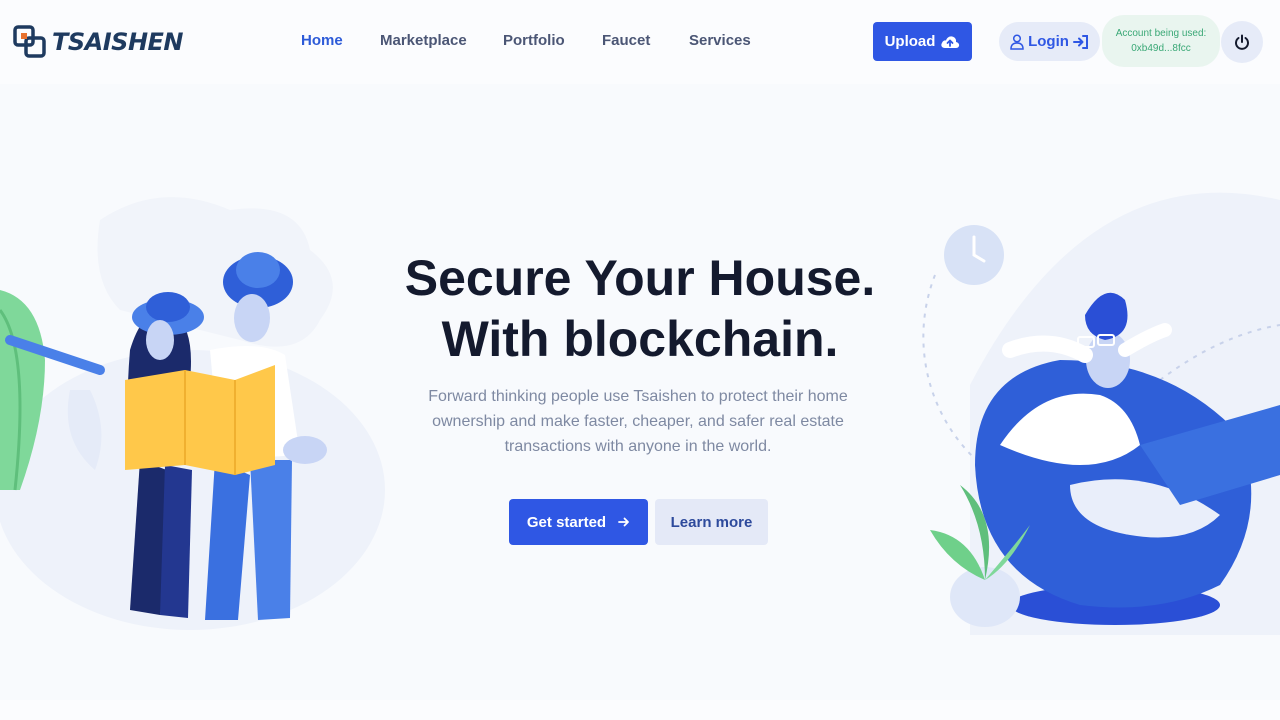 The width and height of the screenshot is (1280, 720). What do you see at coordinates (626, 40) in the screenshot?
I see `nav-faucet: Faucet` at bounding box center [626, 40].